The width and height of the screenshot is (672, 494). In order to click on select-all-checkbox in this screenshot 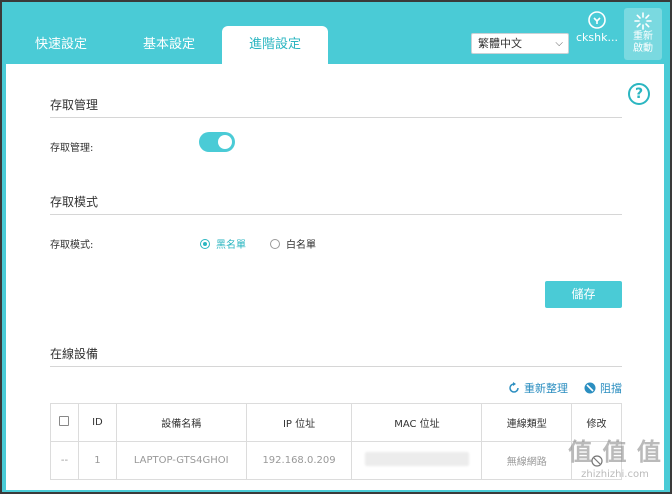, I will do `click(64, 421)`.